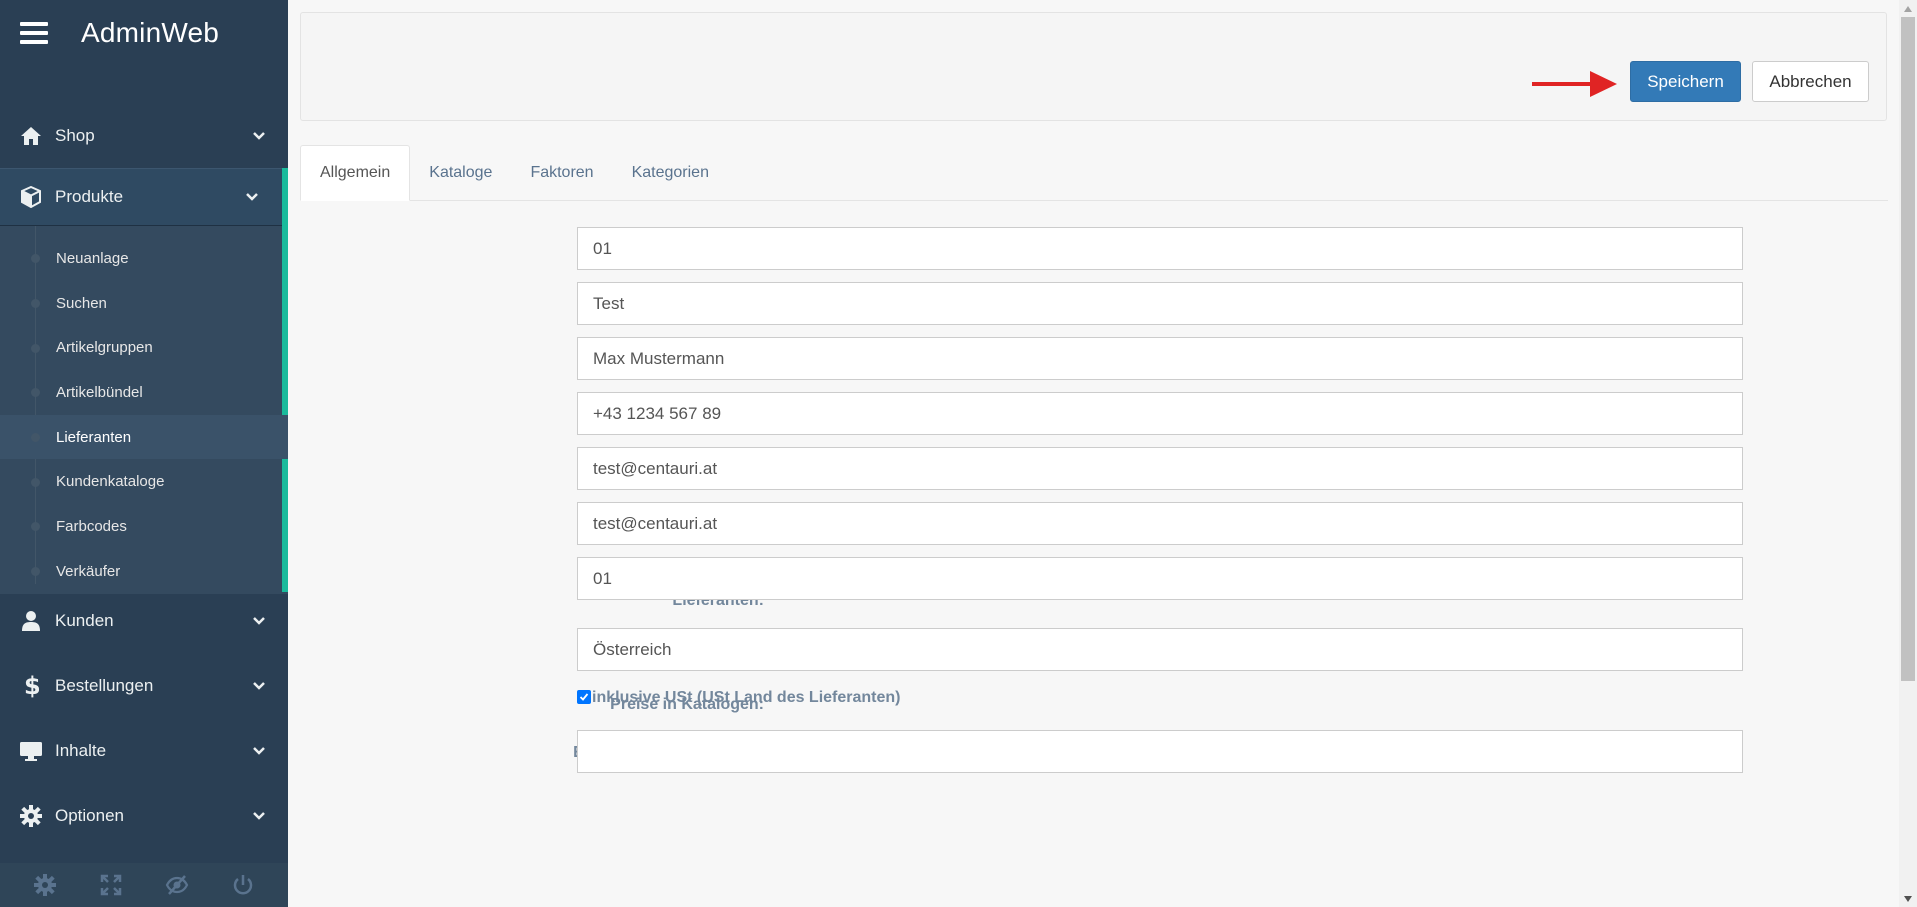 Image resolution: width=1917 pixels, height=907 pixels. What do you see at coordinates (111, 885) in the screenshot?
I see `fullscreen-icon` at bounding box center [111, 885].